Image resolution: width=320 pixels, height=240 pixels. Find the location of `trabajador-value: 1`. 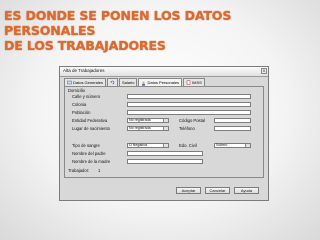

trabajador-value: 1 is located at coordinates (99, 170).